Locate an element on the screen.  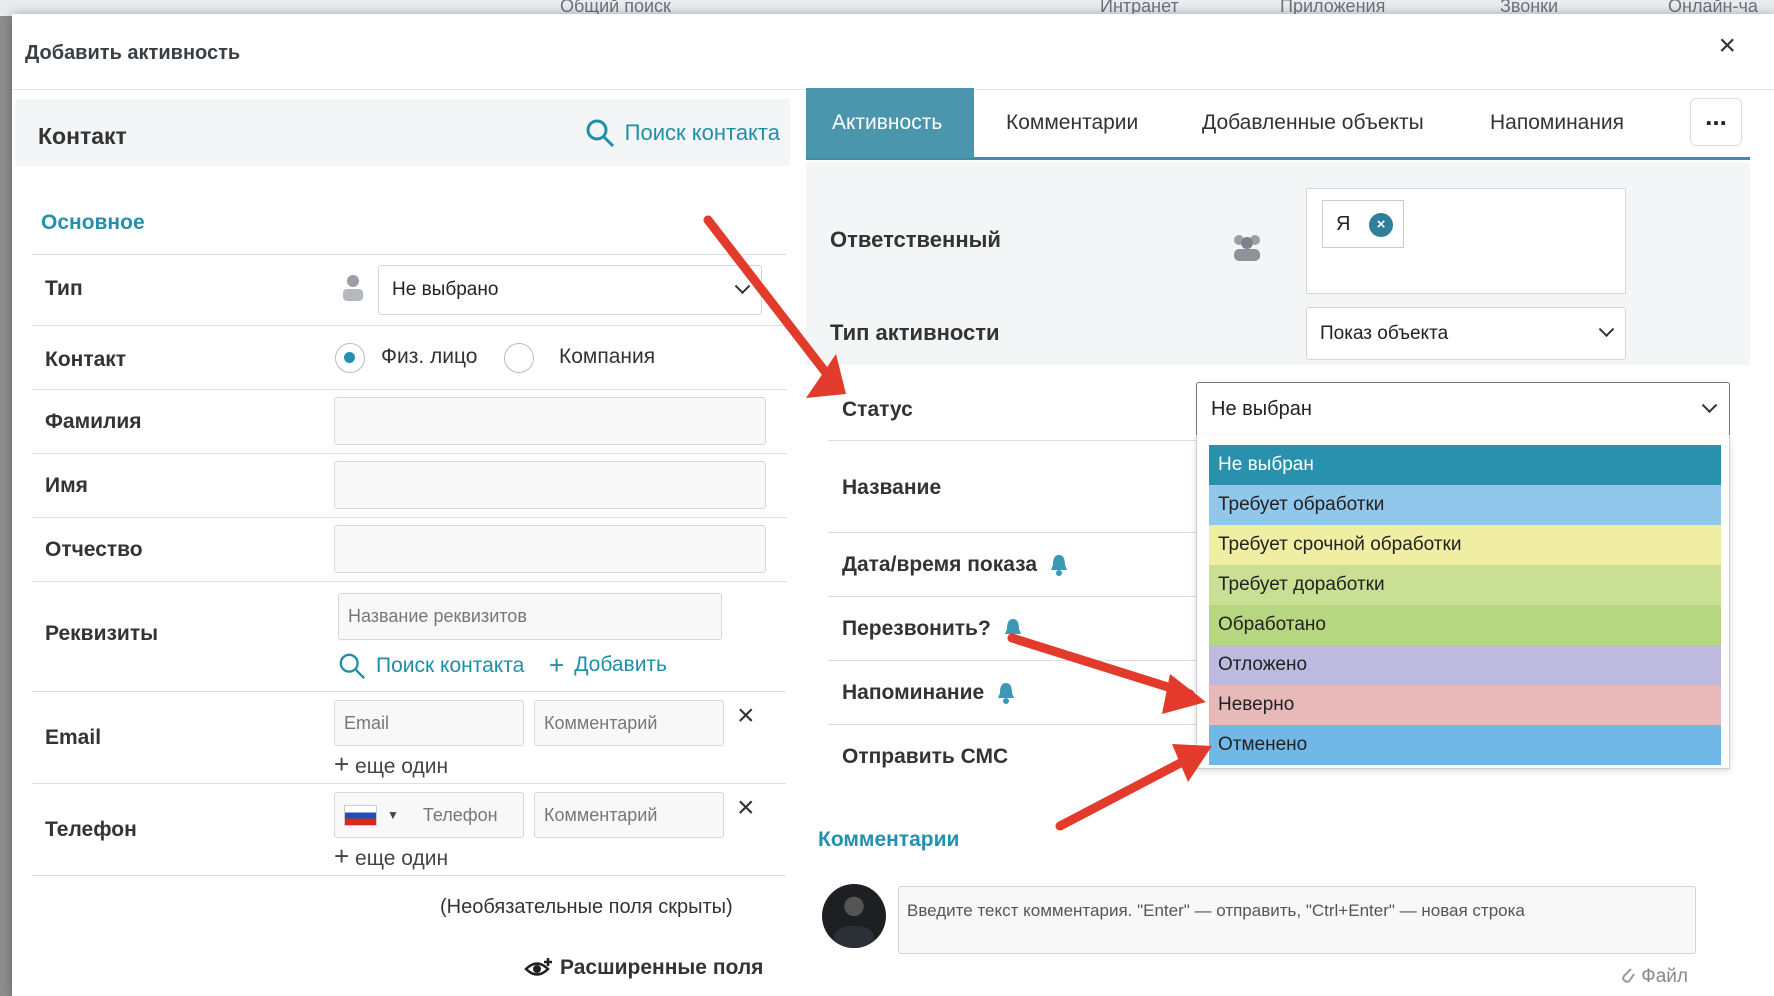
middlename-label: Отчество is located at coordinates (94, 549).